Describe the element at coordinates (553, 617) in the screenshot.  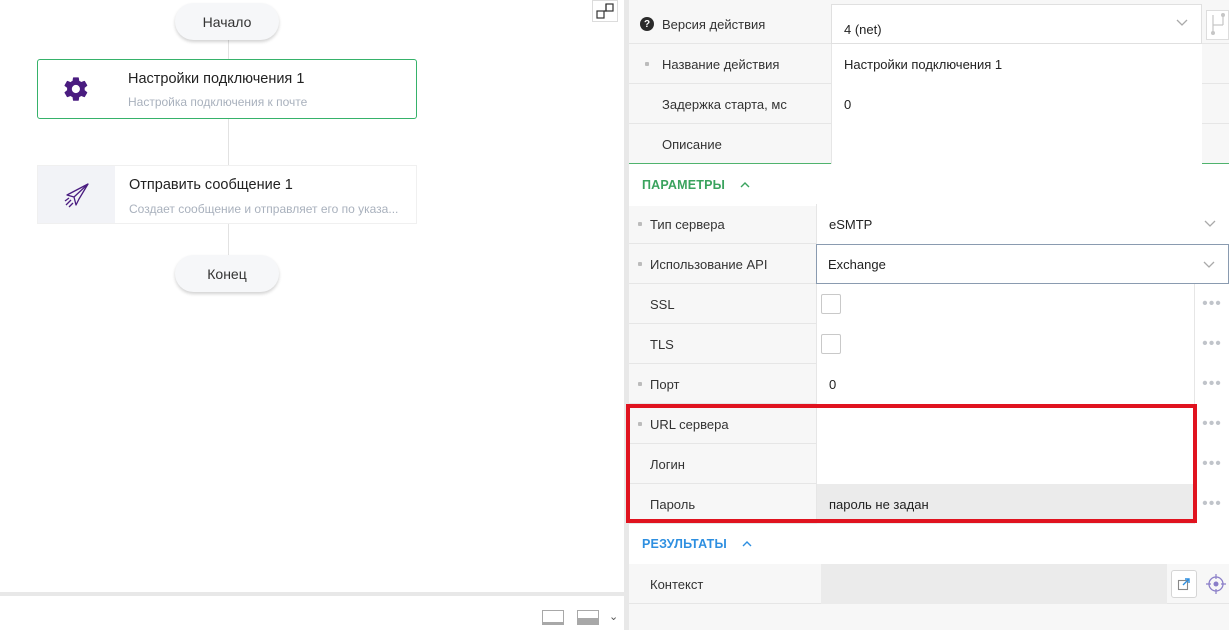
I see `layout-bottom-panel-icon` at that location.